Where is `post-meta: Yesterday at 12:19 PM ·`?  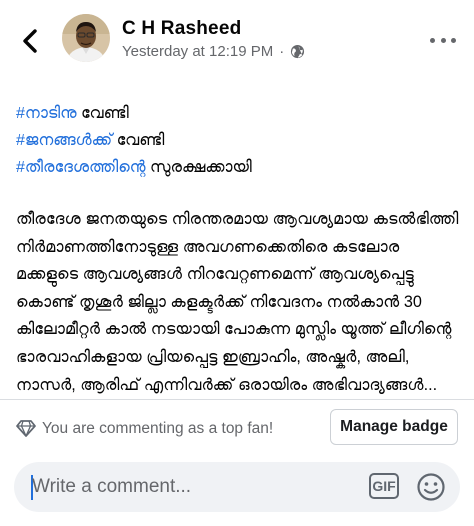
post-meta: Yesterday at 12:19 PM · is located at coordinates (213, 51).